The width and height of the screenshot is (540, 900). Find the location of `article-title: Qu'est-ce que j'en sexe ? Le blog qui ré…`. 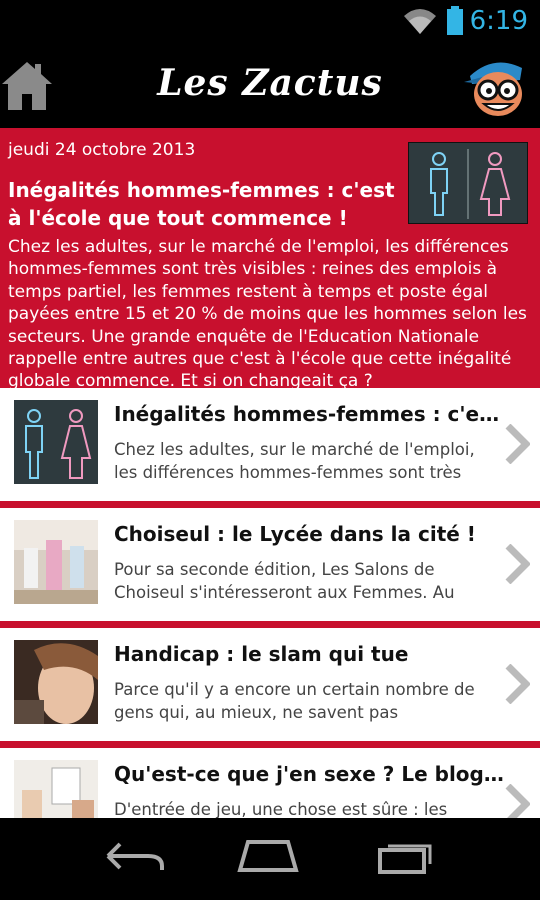

article-title: Qu'est-ce que j'en sexe ? Le blog qui ré… is located at coordinates (309, 774).